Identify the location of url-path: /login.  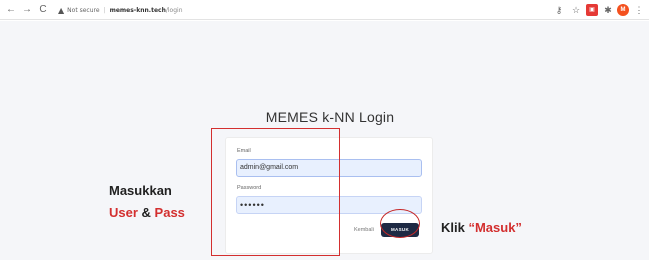
(174, 10).